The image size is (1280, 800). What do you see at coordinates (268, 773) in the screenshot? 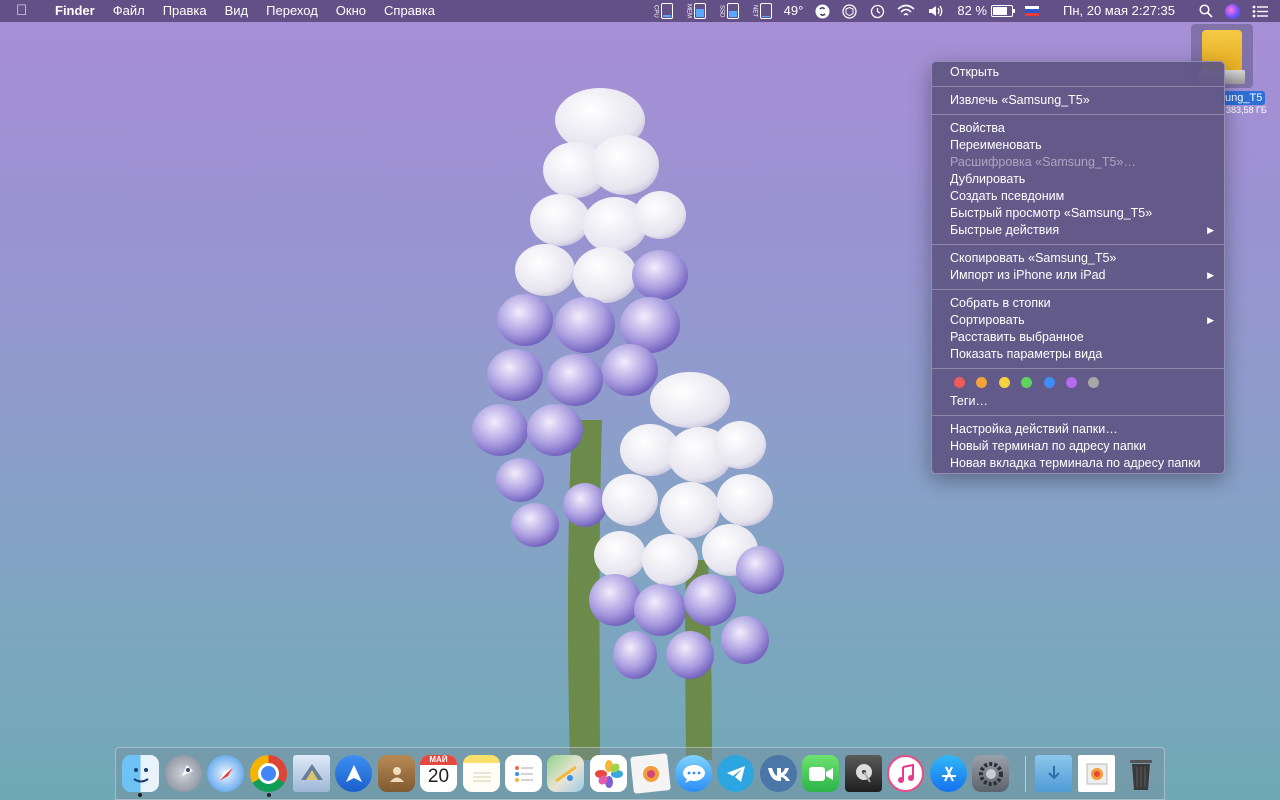
I see `chrome-icon` at bounding box center [268, 773].